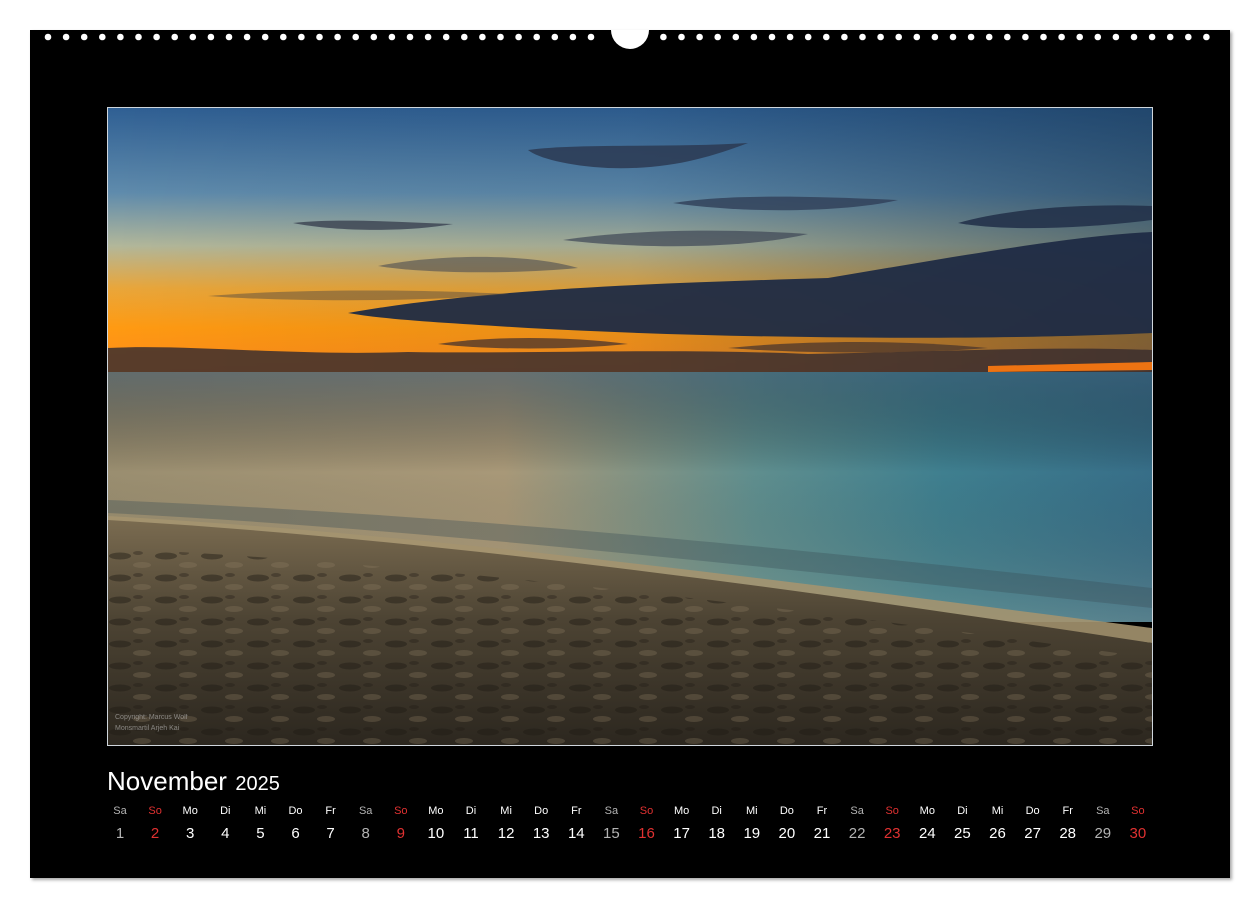 Image resolution: width=1260 pixels, height=908 pixels. What do you see at coordinates (225, 833) in the screenshot?
I see `day-number: 4` at bounding box center [225, 833].